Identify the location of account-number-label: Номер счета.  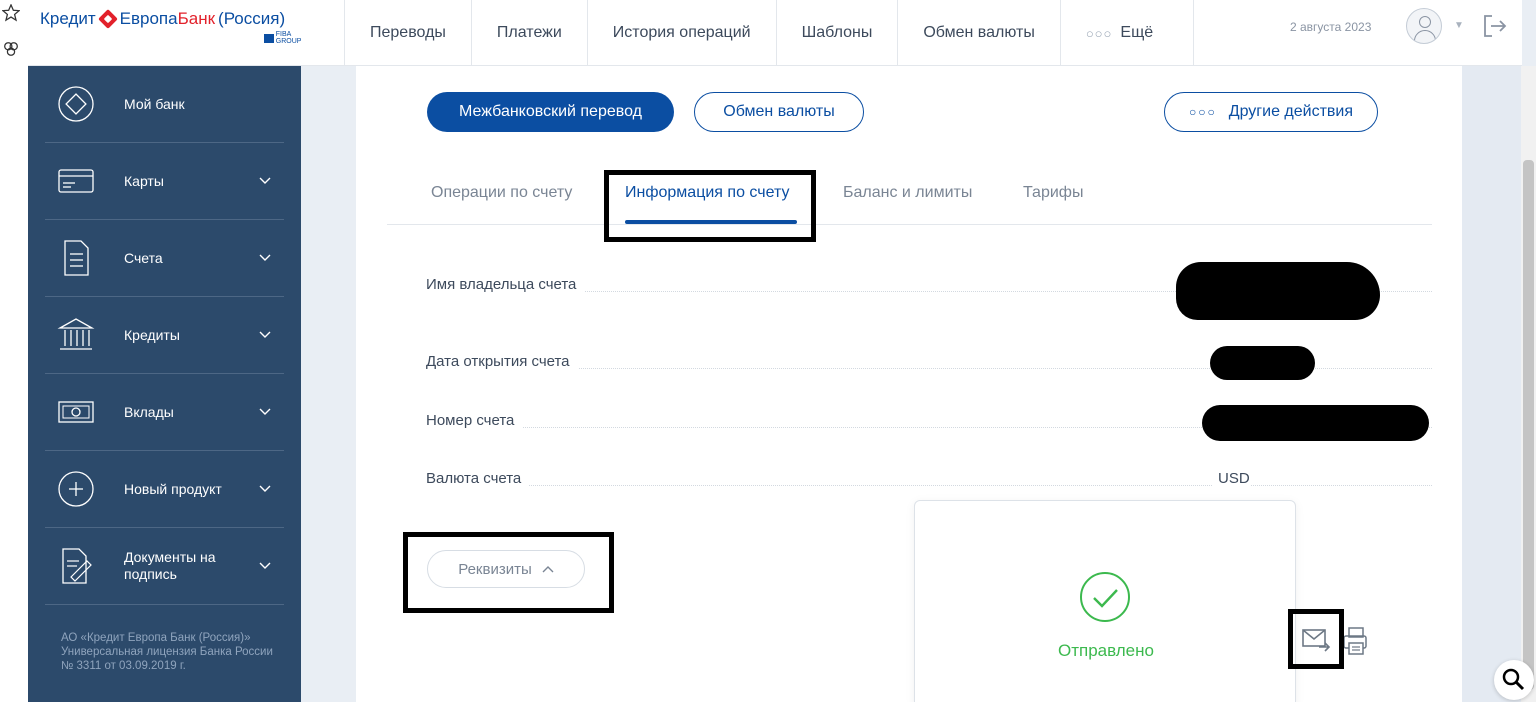
(474, 420).